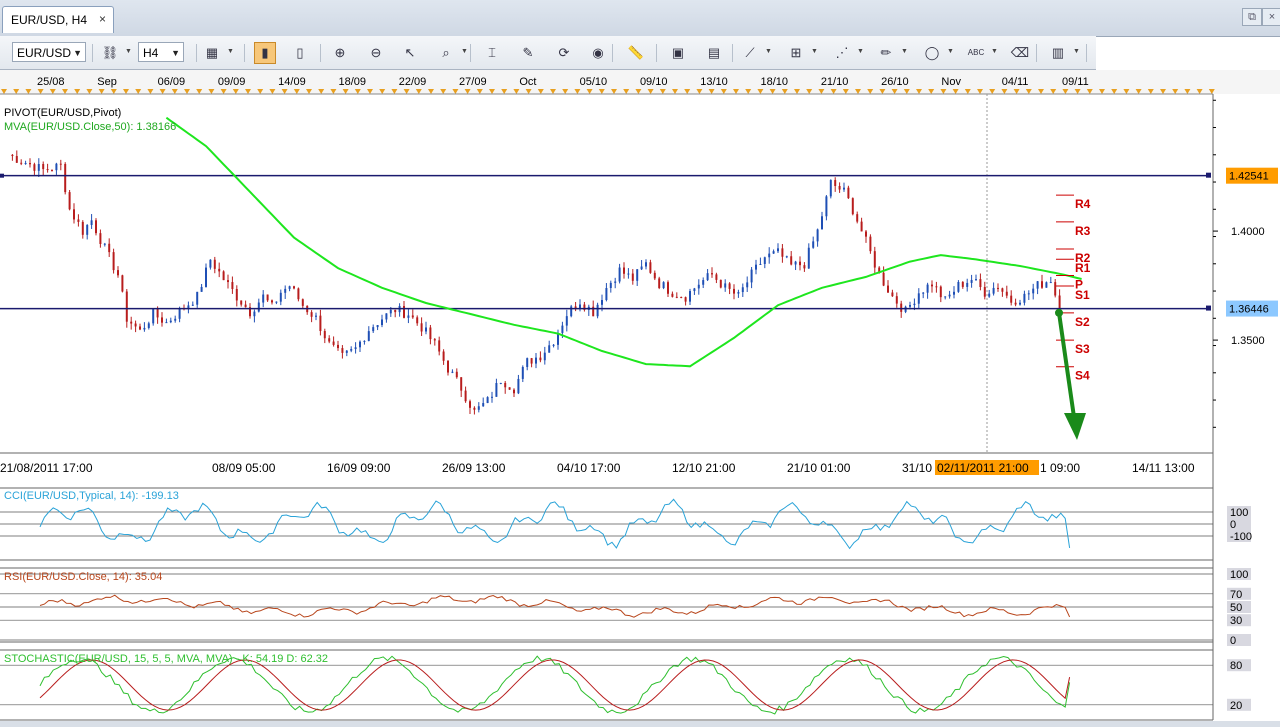 The height and width of the screenshot is (727, 1280). I want to click on panel-tick-label: 100, so click(1239, 575).